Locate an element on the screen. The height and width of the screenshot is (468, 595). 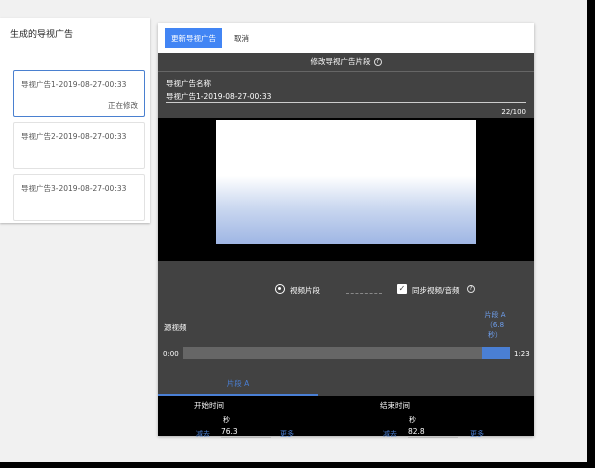
clip-tabs: 片段 A is located at coordinates (346, 383).